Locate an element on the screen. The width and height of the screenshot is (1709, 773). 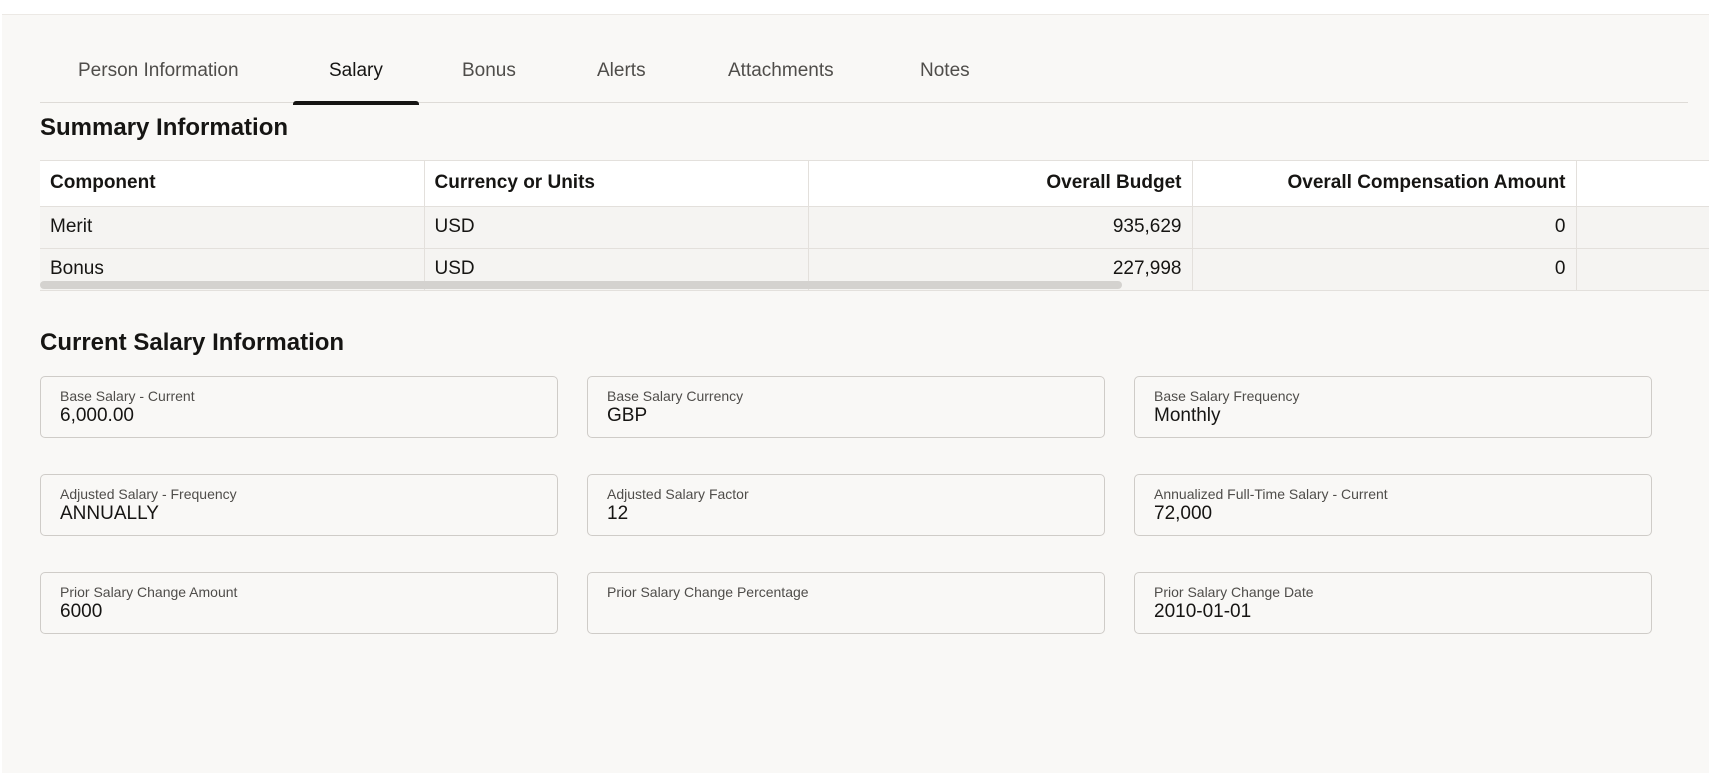
field-value: 2010-01-01 is located at coordinates (1203, 611).